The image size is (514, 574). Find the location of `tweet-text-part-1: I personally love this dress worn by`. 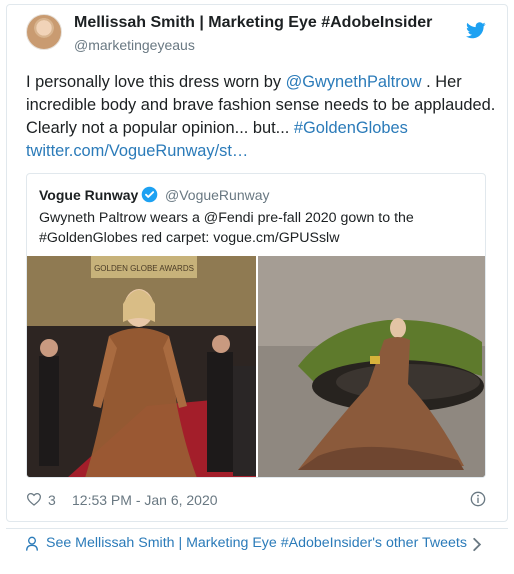

tweet-text-part-1: I personally love this dress worn by is located at coordinates (156, 82).